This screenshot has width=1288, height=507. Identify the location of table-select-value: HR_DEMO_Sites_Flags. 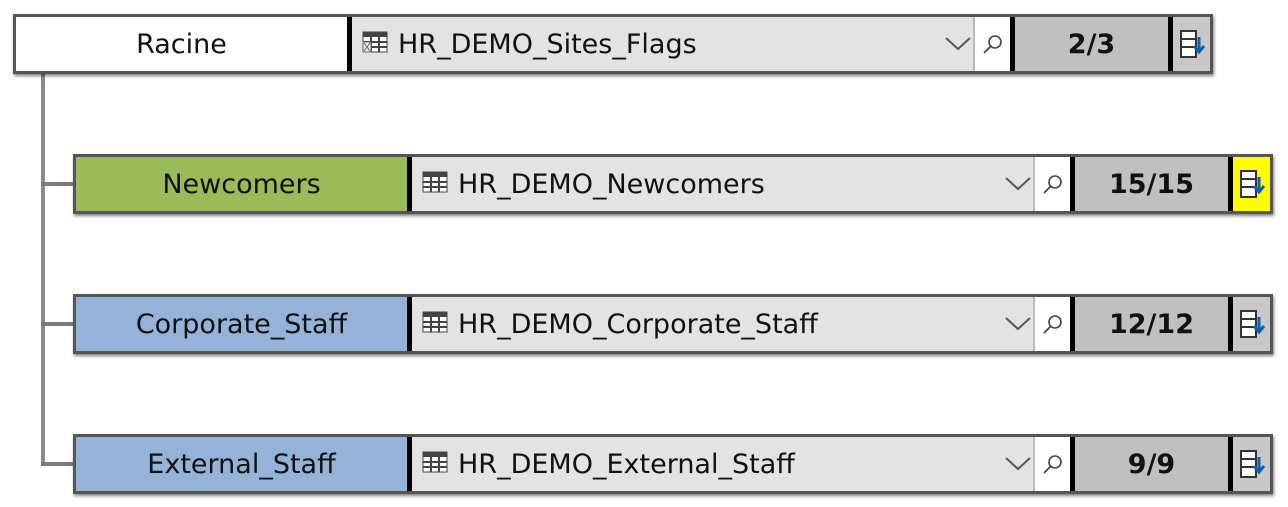
(547, 44).